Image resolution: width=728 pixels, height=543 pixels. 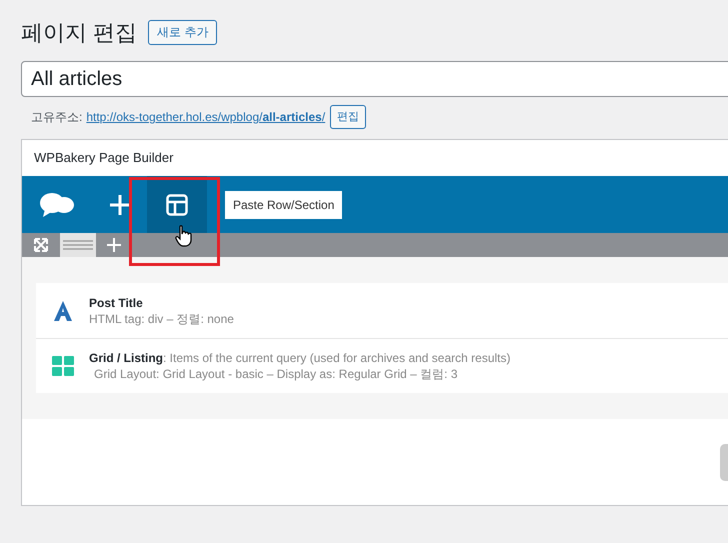 What do you see at coordinates (348, 117) in the screenshot?
I see `edit-permalink-button: 편집` at bounding box center [348, 117].